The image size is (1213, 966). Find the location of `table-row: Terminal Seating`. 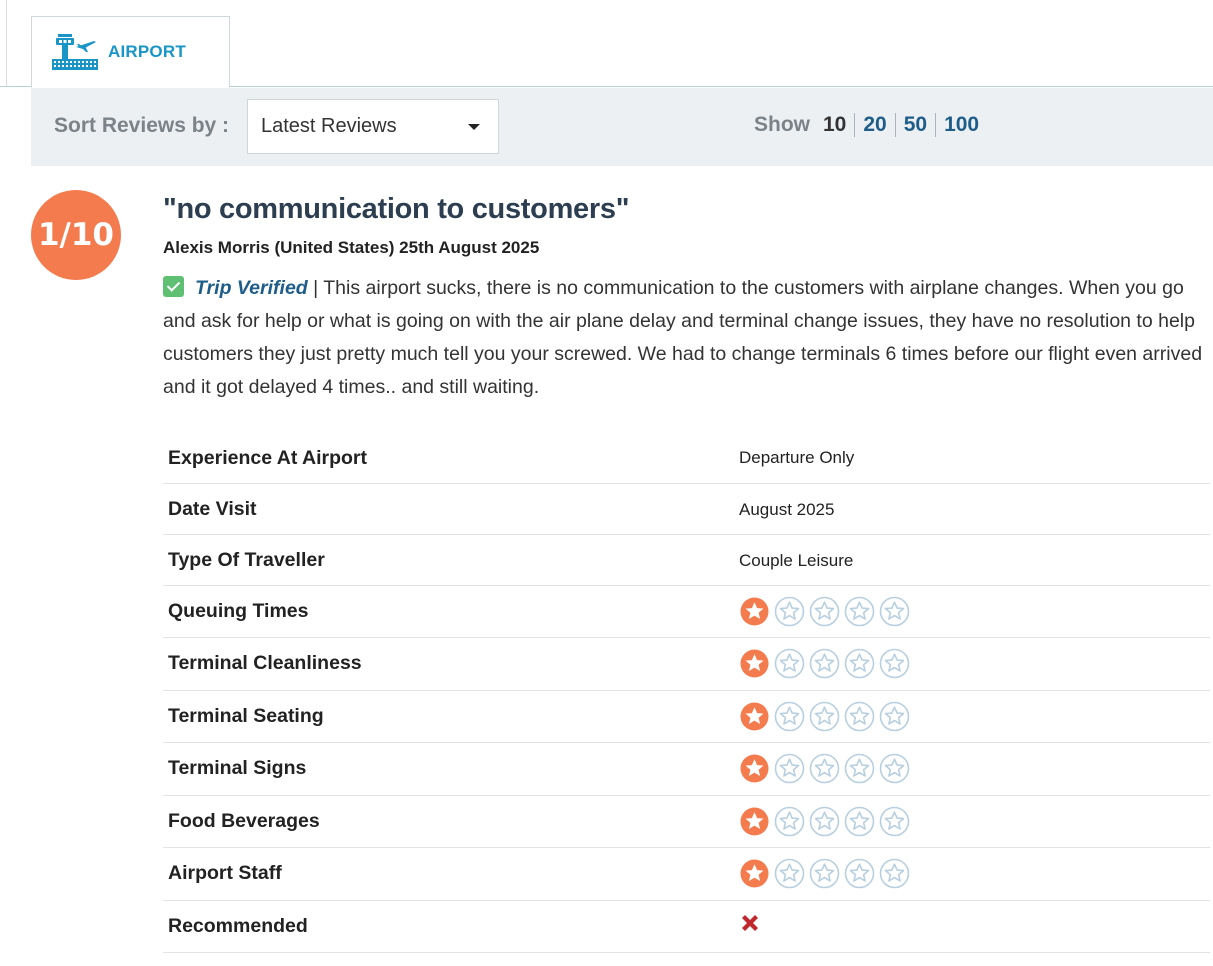

table-row: Terminal Seating is located at coordinates (686, 716).